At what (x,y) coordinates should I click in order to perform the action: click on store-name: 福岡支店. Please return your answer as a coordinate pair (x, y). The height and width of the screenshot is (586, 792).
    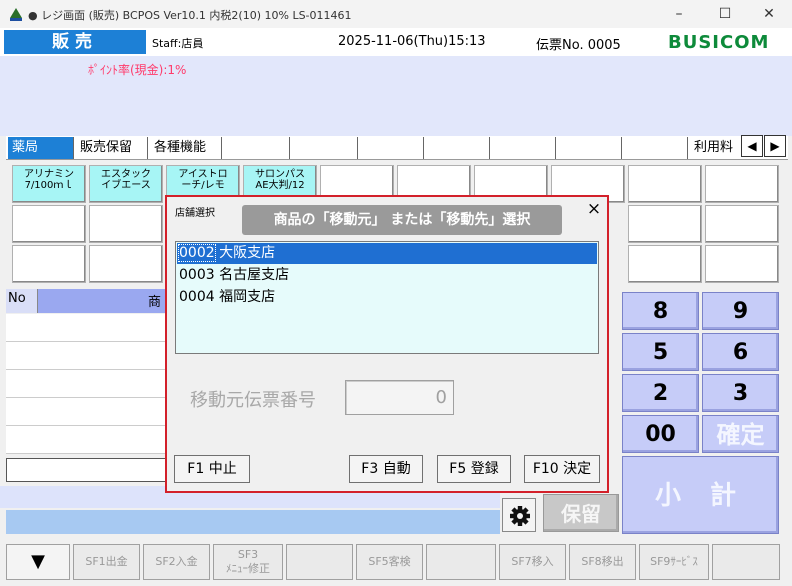
    Looking at the image, I should click on (247, 297).